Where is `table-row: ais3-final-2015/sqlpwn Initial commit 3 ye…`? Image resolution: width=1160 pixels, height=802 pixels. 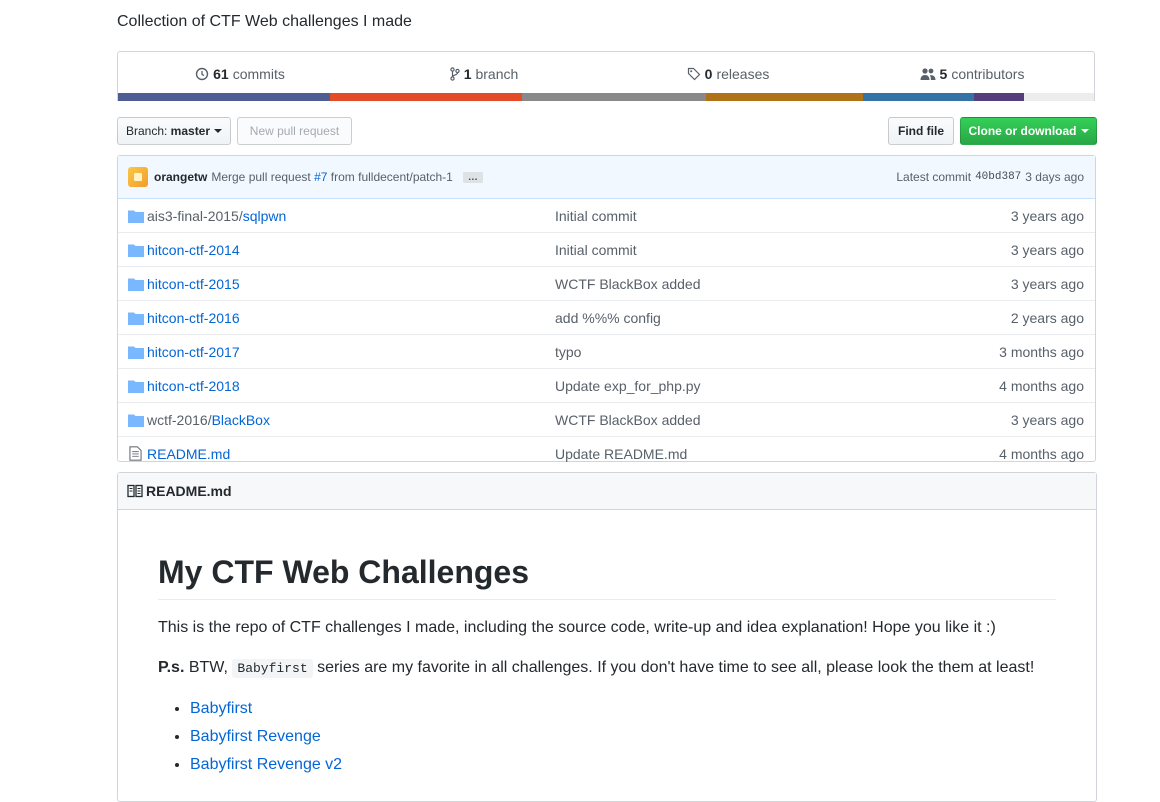
table-row: ais3-final-2015/sqlpwn Initial commit 3 ye… is located at coordinates (606, 215).